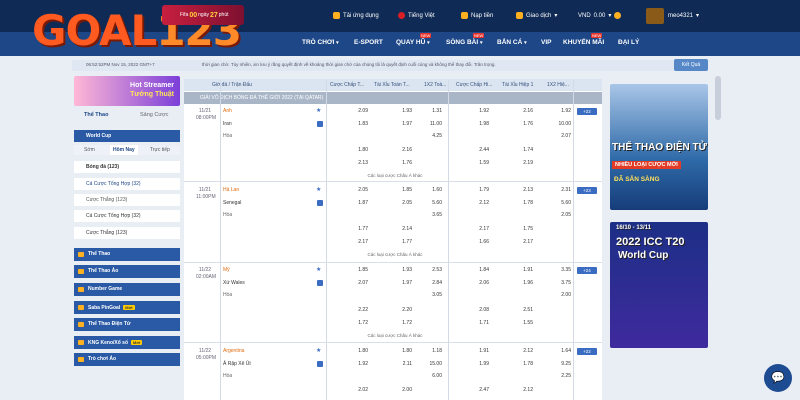 This screenshot has height=400, width=800. I want to click on odd-value: 2.08, so click(481, 310).